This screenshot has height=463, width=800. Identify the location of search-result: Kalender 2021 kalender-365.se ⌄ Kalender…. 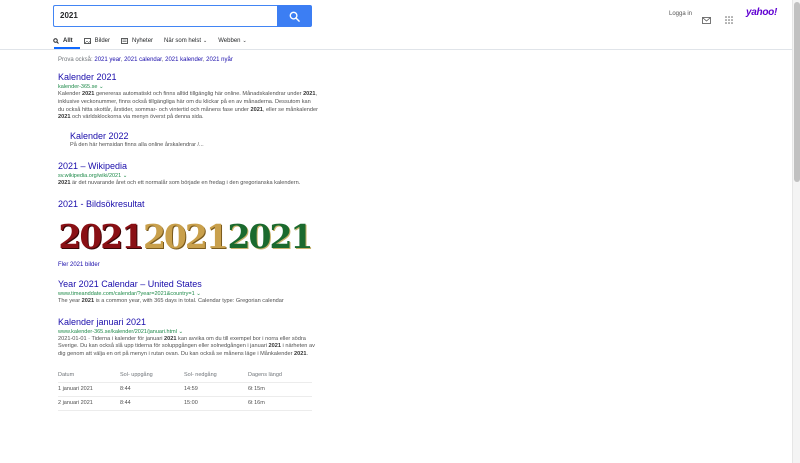
(188, 110).